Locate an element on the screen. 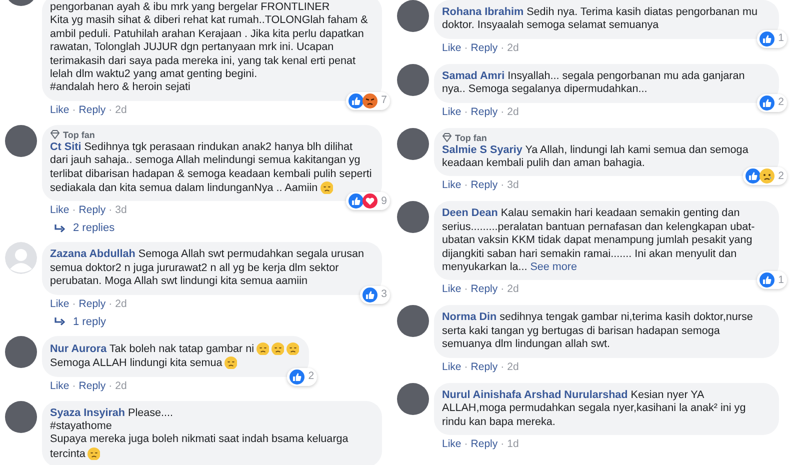 The width and height of the screenshot is (800, 465). avatar-silhouette is located at coordinates (21, 258).